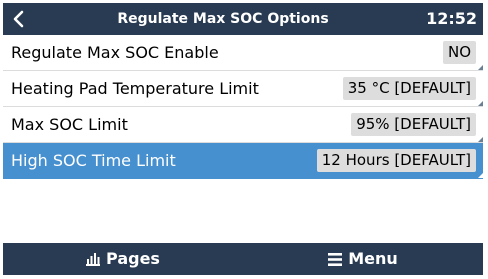 The image size is (488, 279). I want to click on back-button, so click(19, 19).